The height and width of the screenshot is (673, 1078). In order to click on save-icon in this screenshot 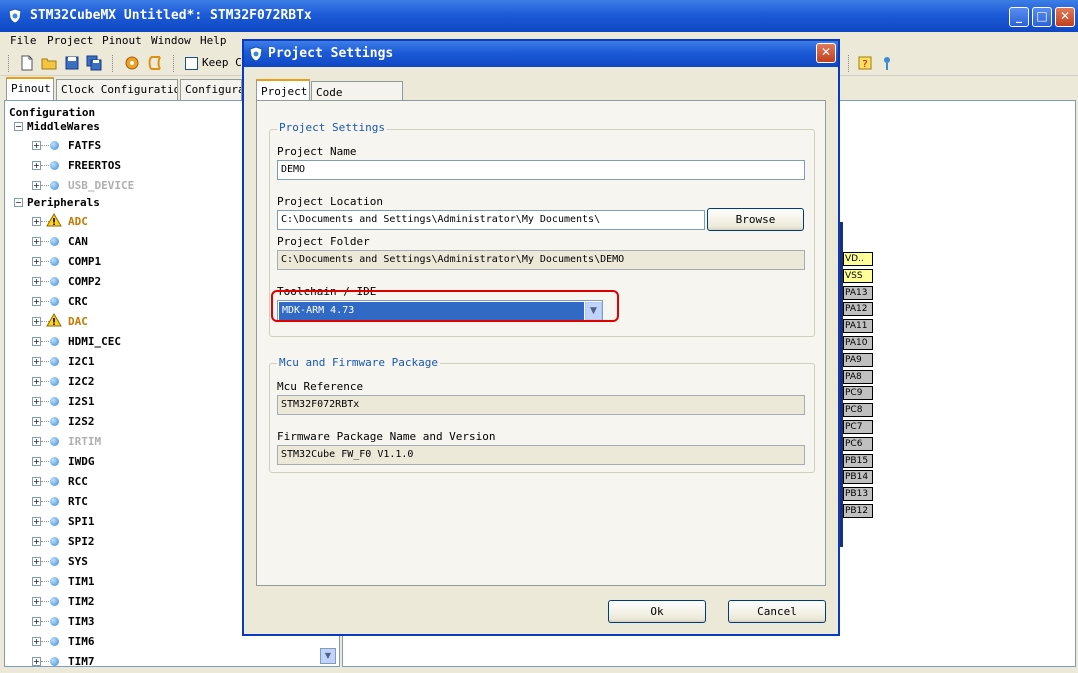, I will do `click(72, 63)`.